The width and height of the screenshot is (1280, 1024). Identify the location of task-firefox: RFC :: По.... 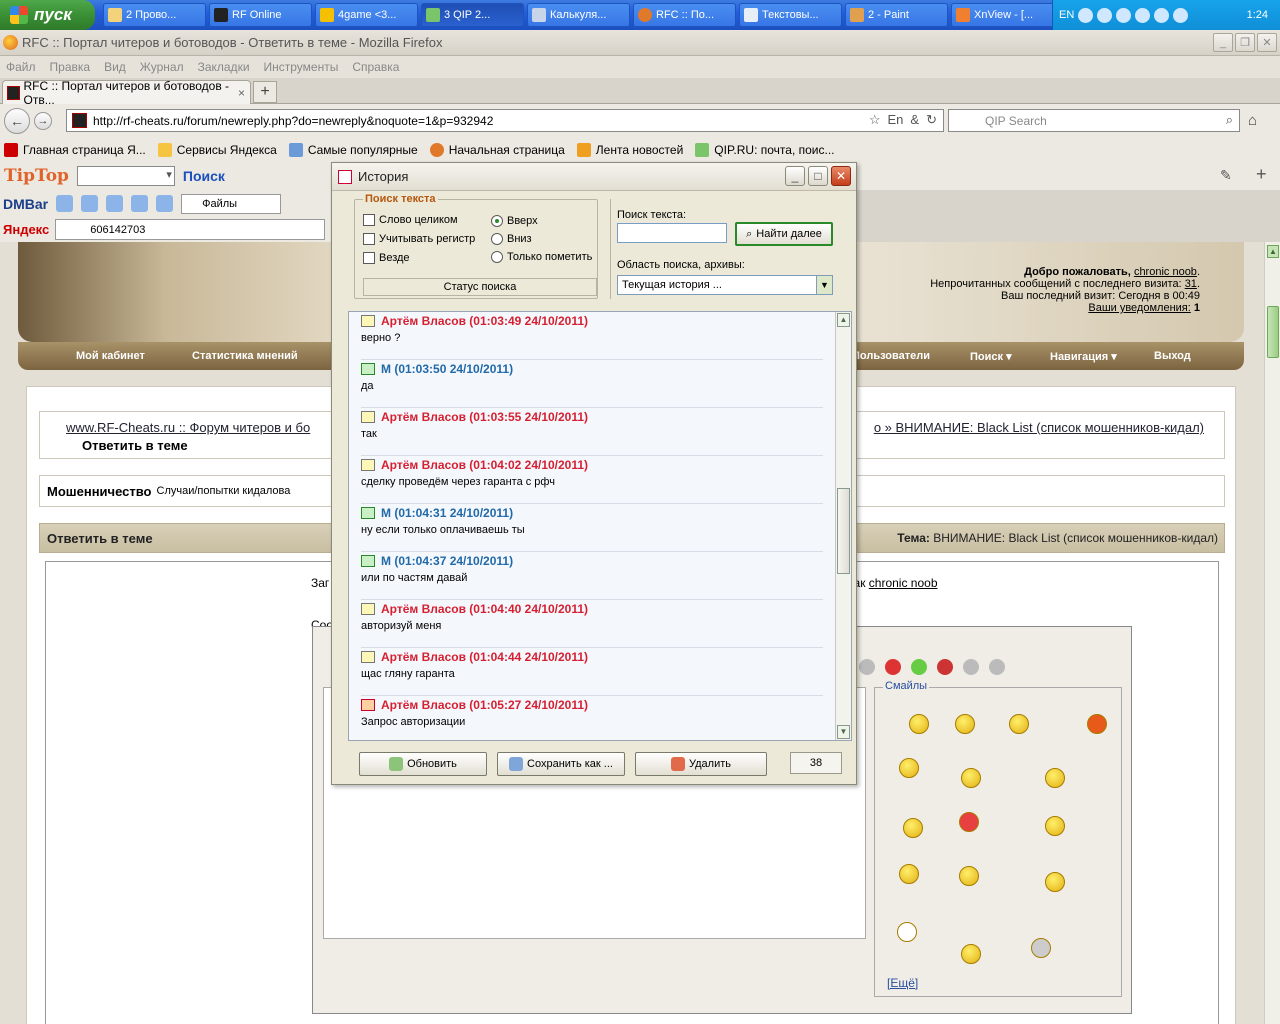
(684, 15).